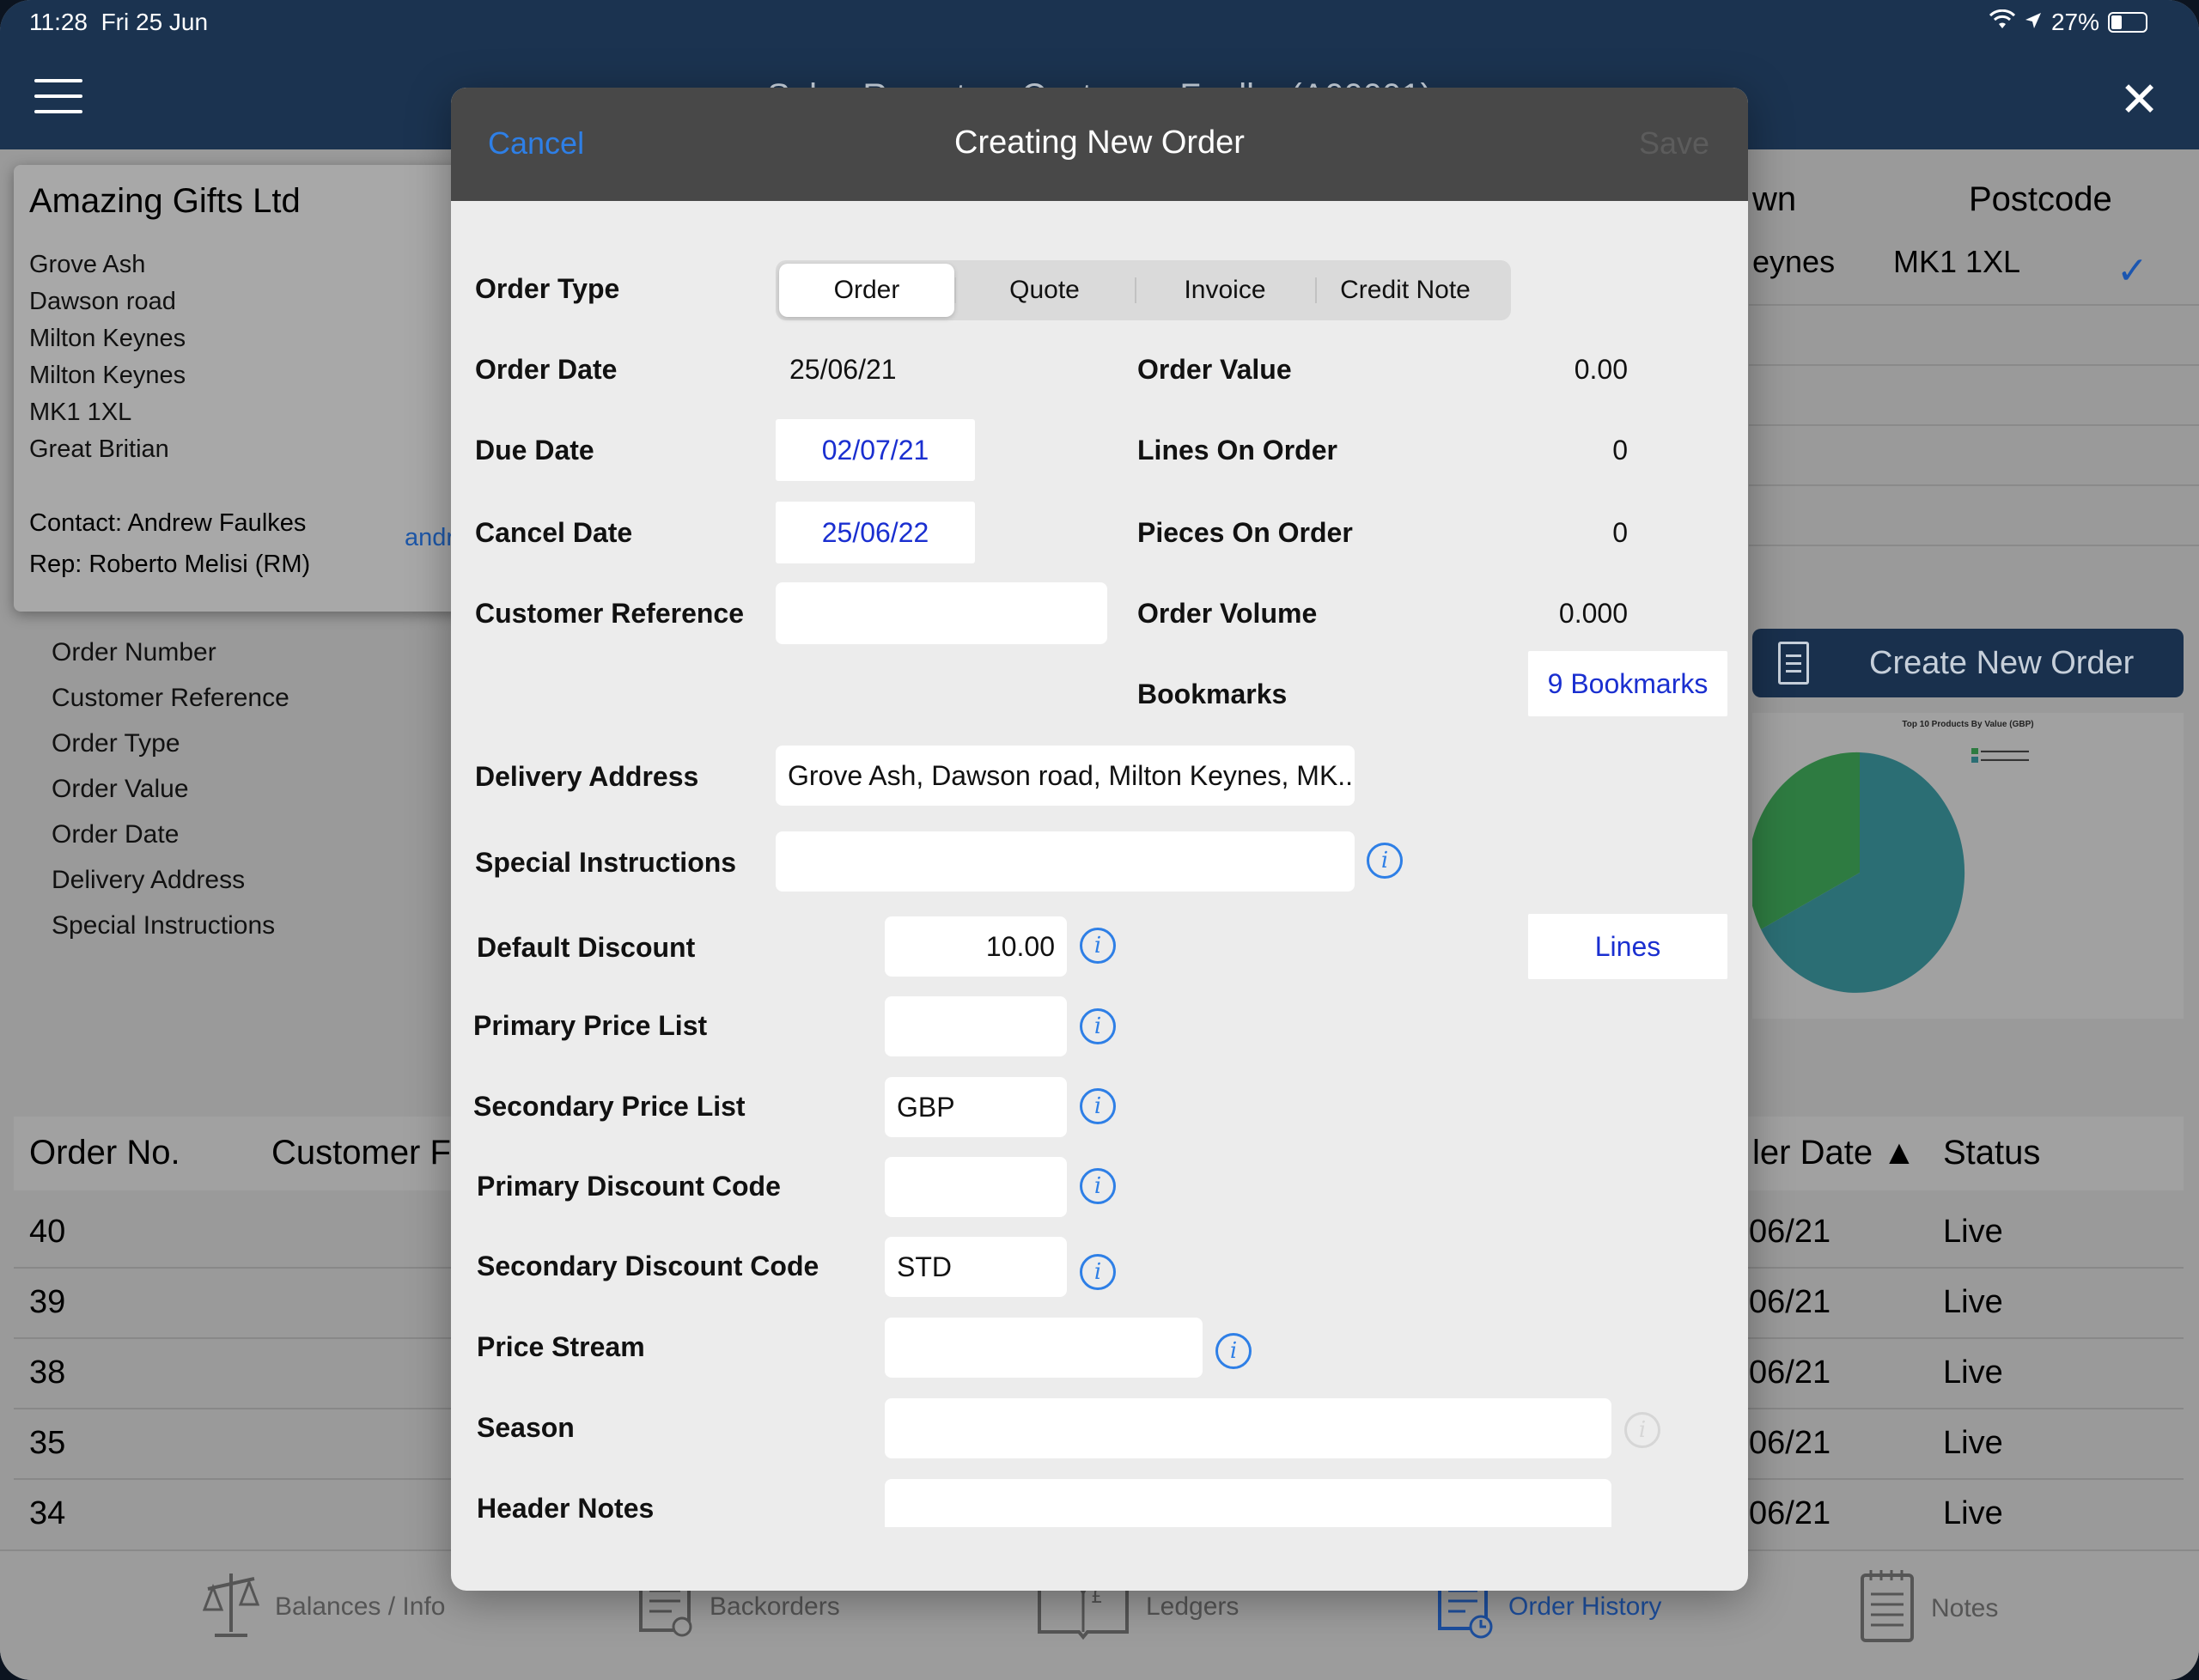 This screenshot has height=1680, width=2199. I want to click on primary-discount-code-input, so click(976, 1187).